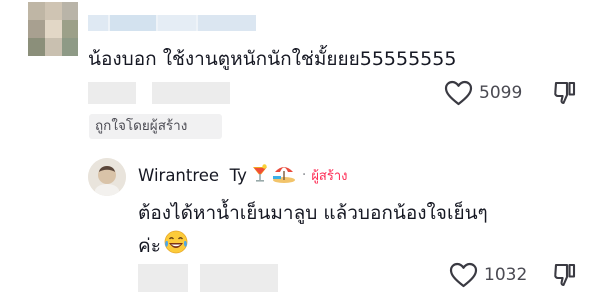  What do you see at coordinates (191, 93) in the screenshot?
I see `reply-button-blurred` at bounding box center [191, 93].